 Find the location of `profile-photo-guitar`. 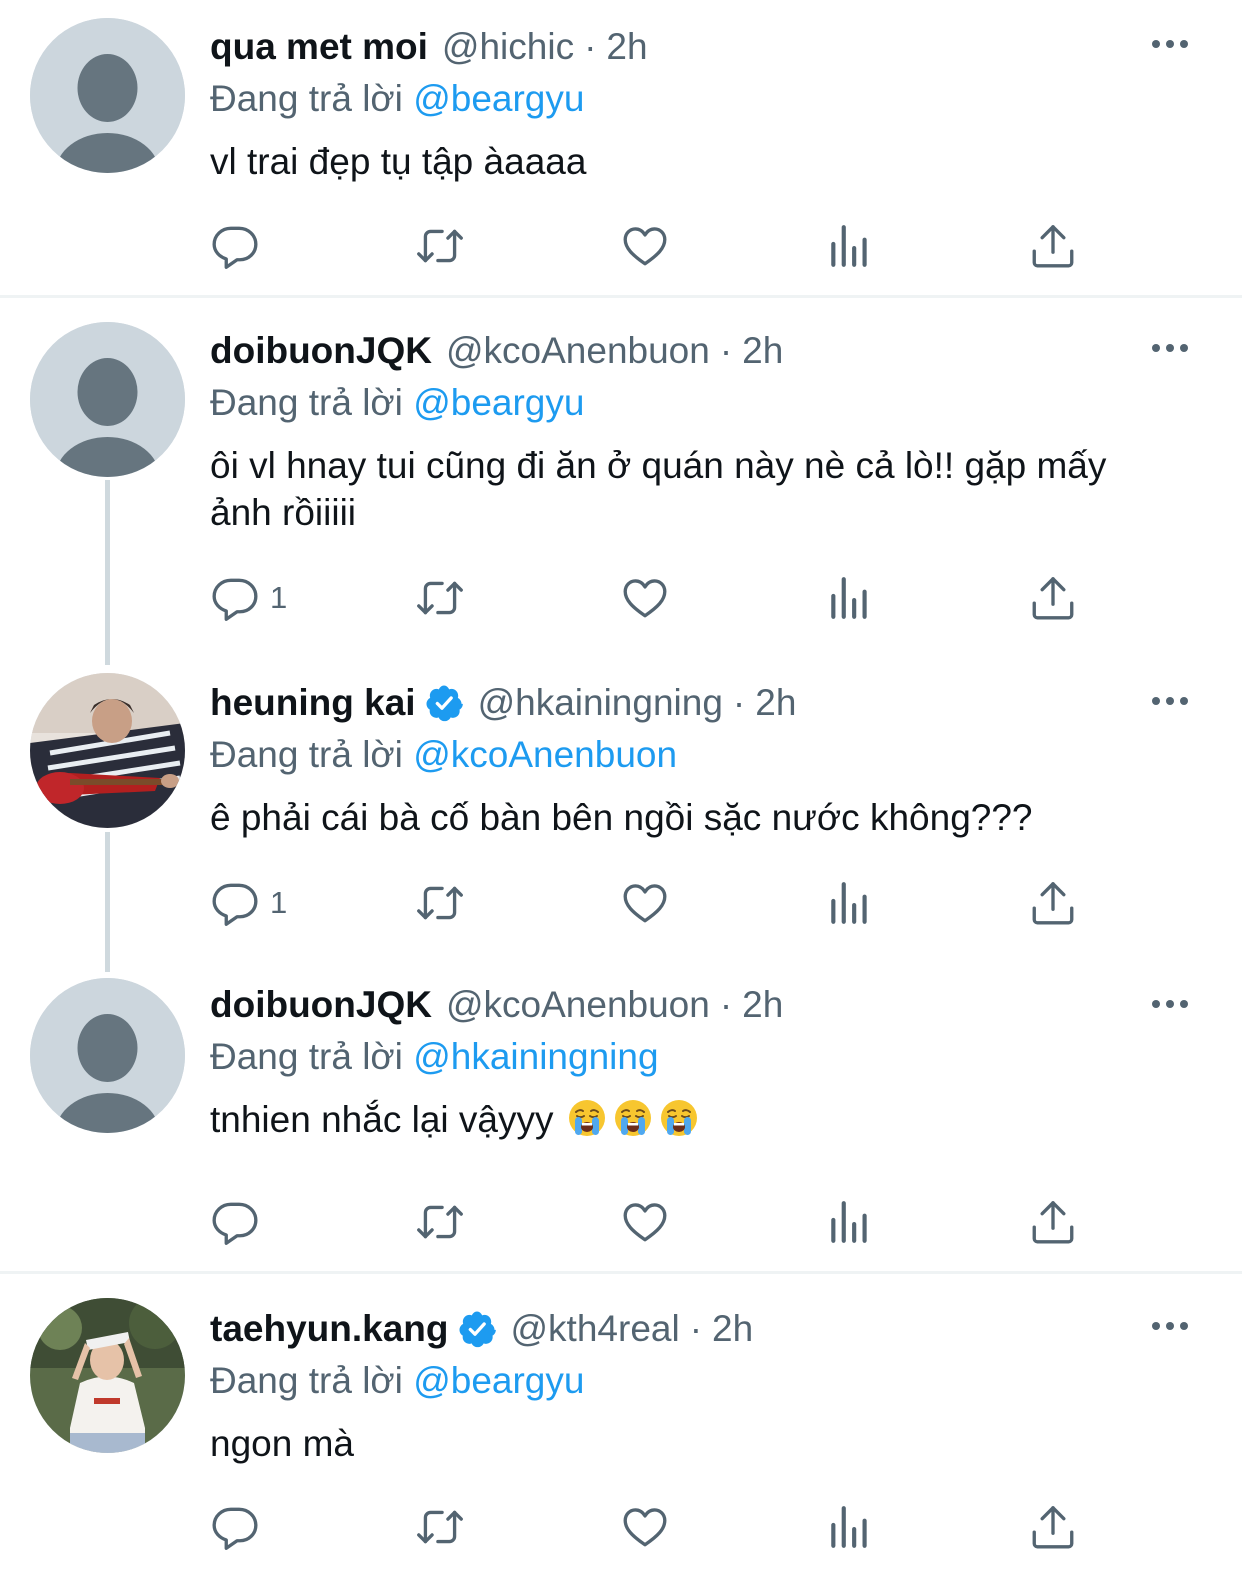

profile-photo-guitar is located at coordinates (107, 750).